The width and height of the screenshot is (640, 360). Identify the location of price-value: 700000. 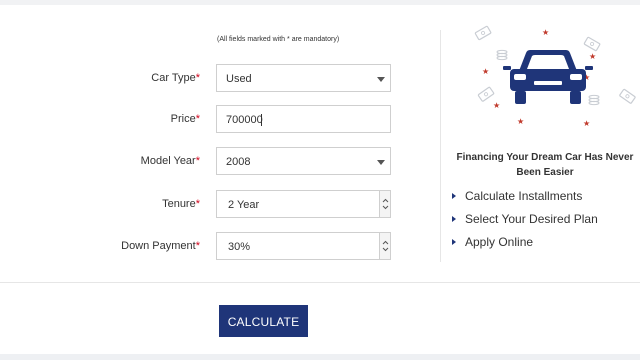
(244, 120).